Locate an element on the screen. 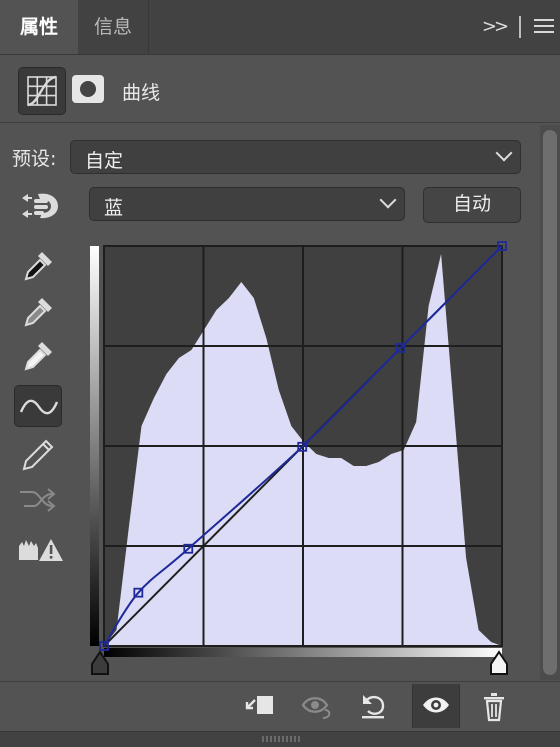 Image resolution: width=560 pixels, height=747 pixels. panel-menu-icon is located at coordinates (544, 27).